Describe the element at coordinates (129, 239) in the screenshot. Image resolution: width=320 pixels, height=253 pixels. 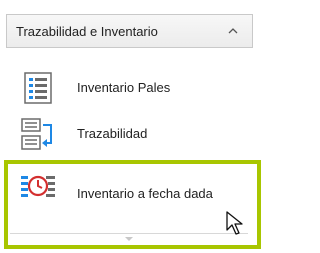
I see `scroll-down-arrow-icon` at that location.